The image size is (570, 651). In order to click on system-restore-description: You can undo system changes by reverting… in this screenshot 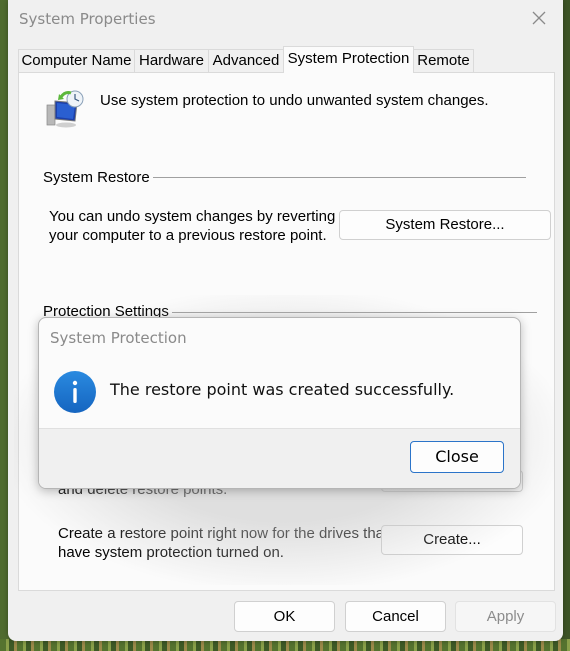, I will do `click(192, 226)`.